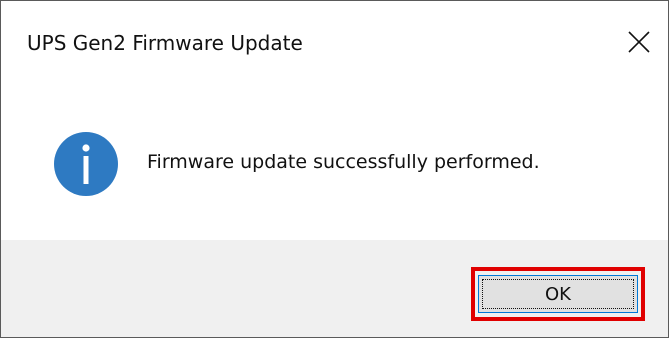  I want to click on close-button, so click(638, 41).